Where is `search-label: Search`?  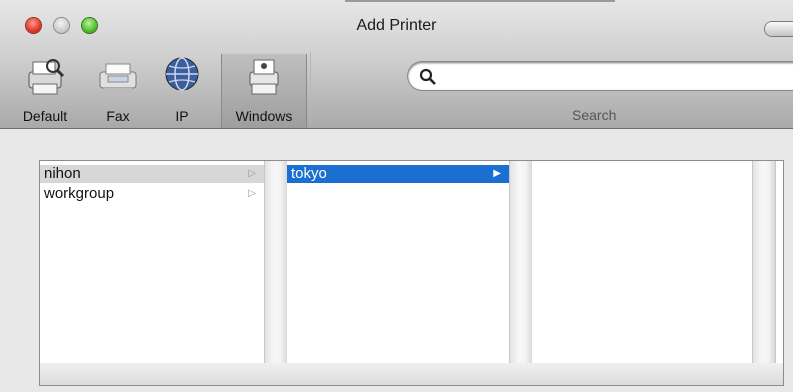
search-label: Search is located at coordinates (594, 115).